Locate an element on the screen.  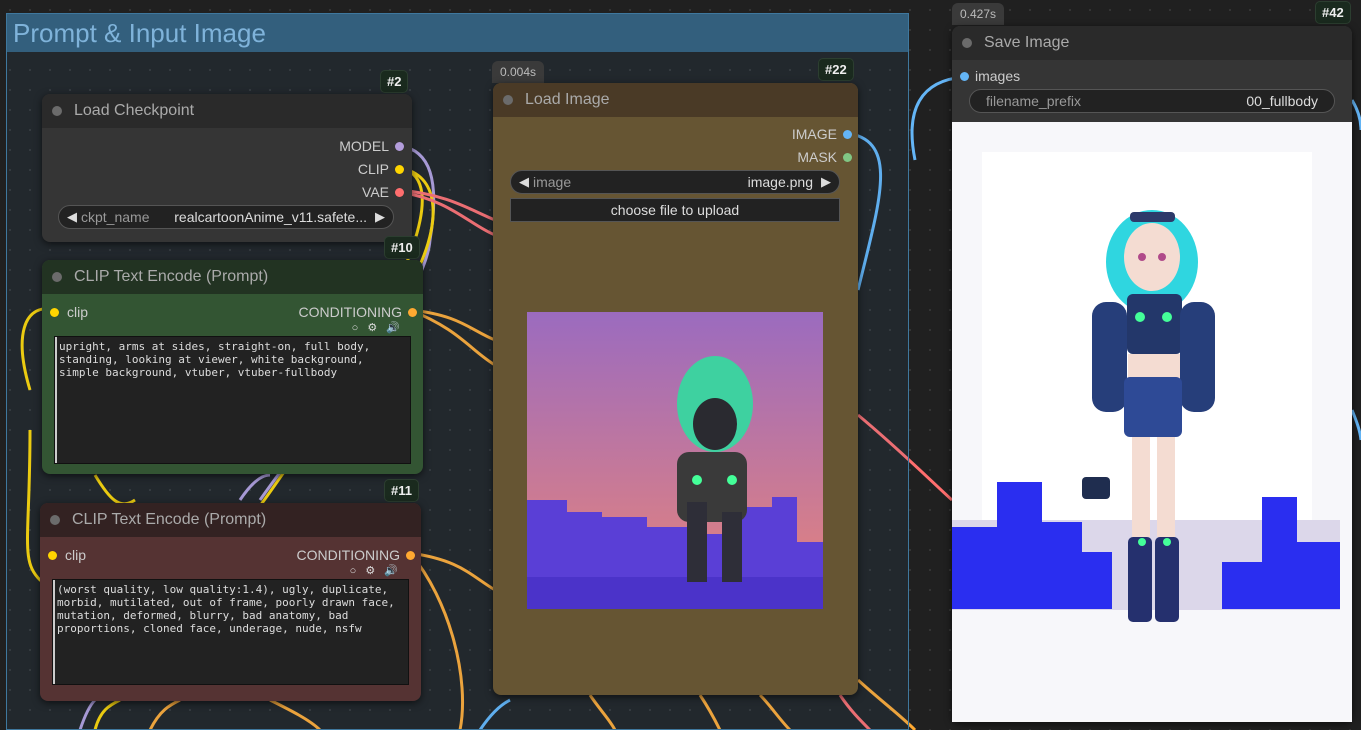
loaded-image-preview is located at coordinates (675, 460).